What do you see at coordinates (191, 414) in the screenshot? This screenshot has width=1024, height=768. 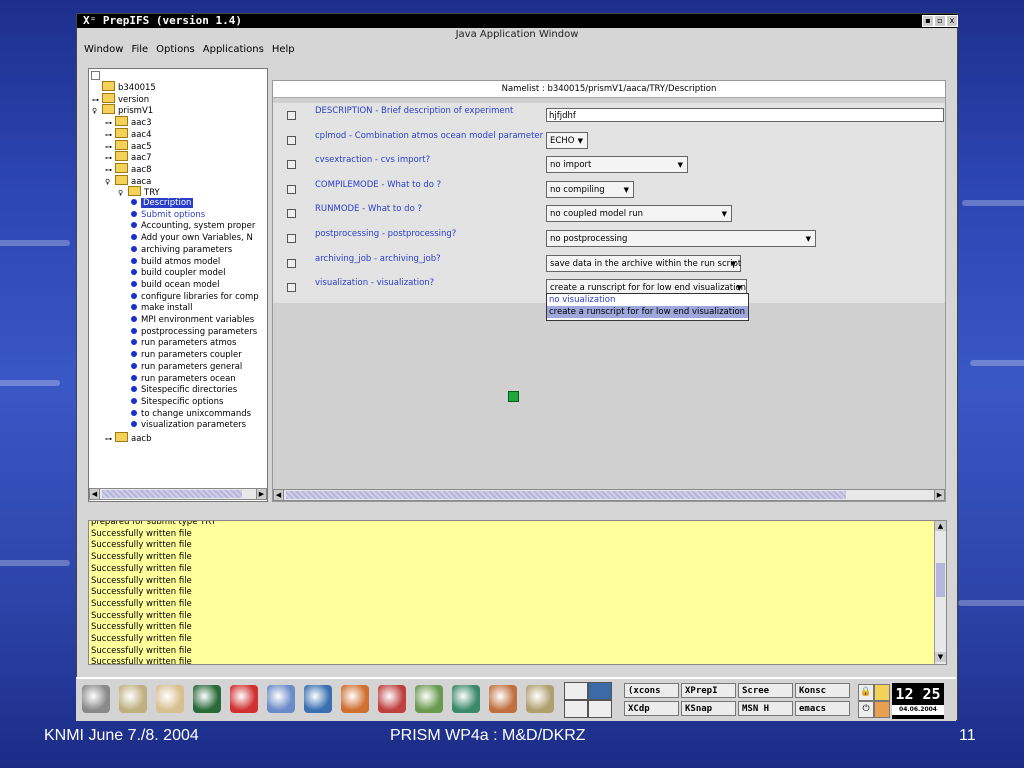 I see `tree-leaf: to change unixcommands` at bounding box center [191, 414].